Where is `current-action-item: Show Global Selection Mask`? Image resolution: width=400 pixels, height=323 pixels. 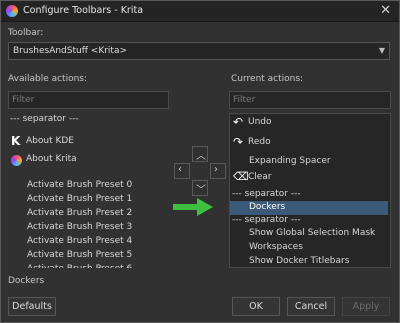
current-action-item: Show Global Selection Mask is located at coordinates (310, 234).